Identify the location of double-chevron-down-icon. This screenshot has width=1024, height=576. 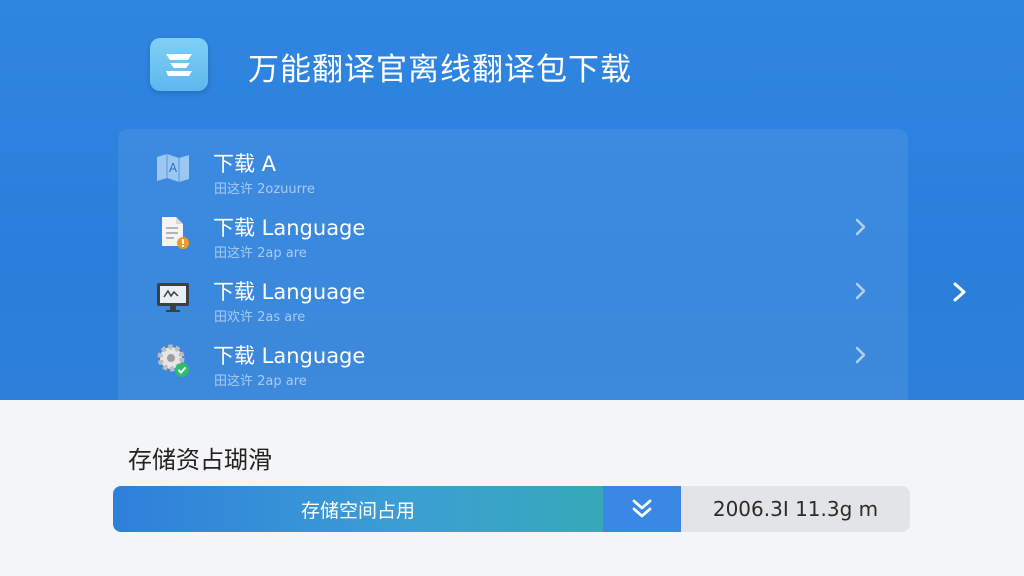
(642, 508).